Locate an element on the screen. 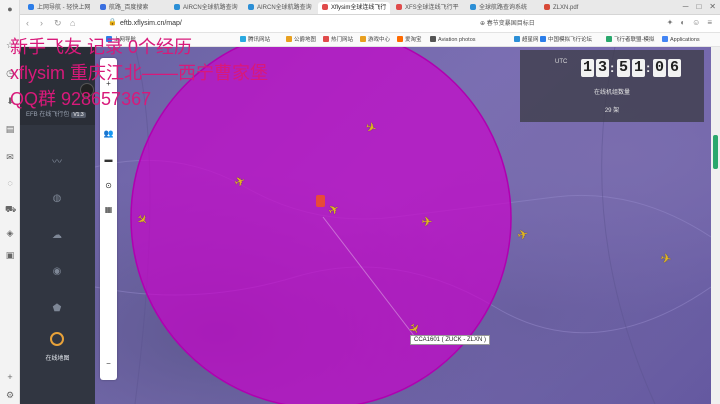 The height and width of the screenshot is (404, 720). bookmark-5: 爱淘宝 is located at coordinates (409, 40).